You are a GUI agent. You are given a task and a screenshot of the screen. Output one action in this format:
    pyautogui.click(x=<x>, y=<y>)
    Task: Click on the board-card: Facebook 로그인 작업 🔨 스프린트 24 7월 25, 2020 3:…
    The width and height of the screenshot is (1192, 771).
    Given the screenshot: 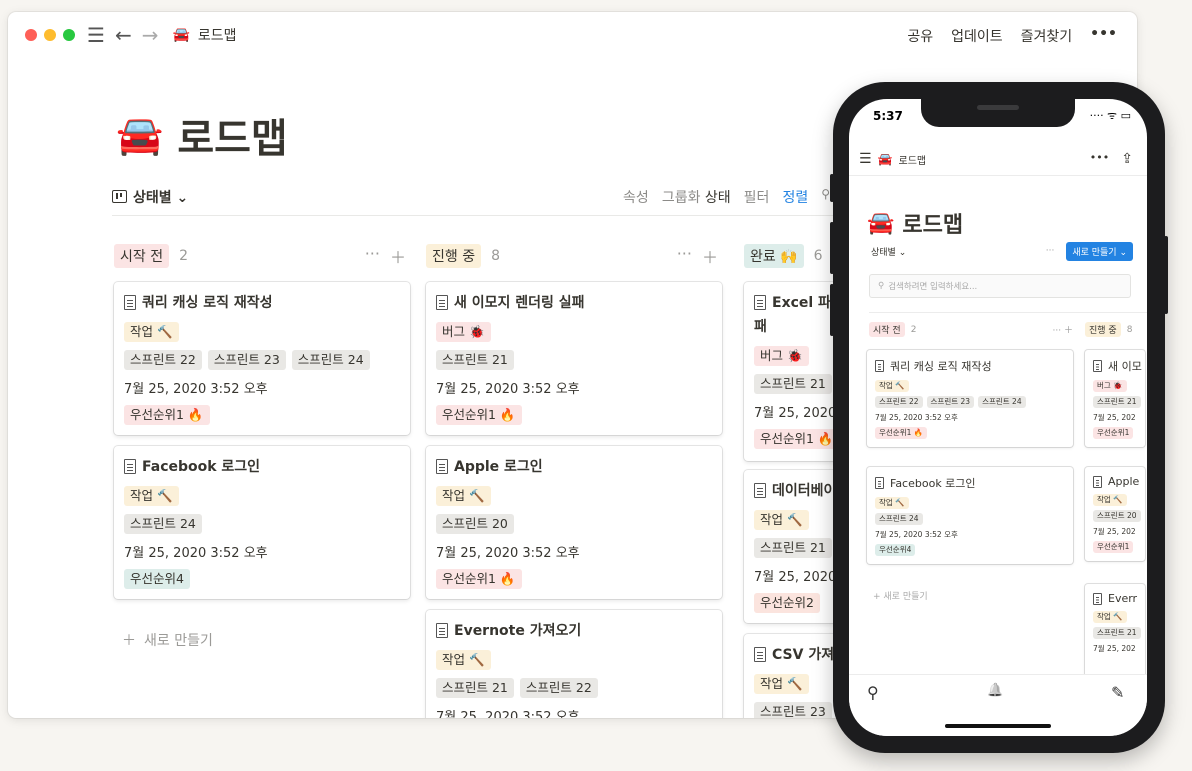 What is the action you would take?
    pyautogui.click(x=262, y=522)
    